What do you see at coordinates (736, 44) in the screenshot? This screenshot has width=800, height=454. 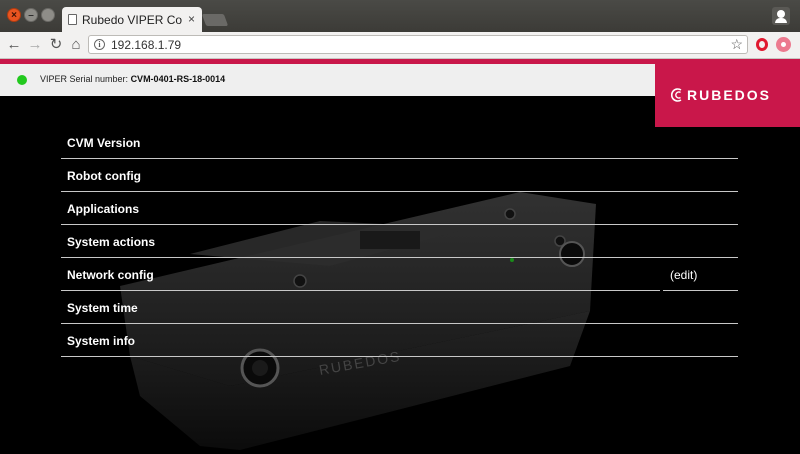 I see `star-icon: ☆` at bounding box center [736, 44].